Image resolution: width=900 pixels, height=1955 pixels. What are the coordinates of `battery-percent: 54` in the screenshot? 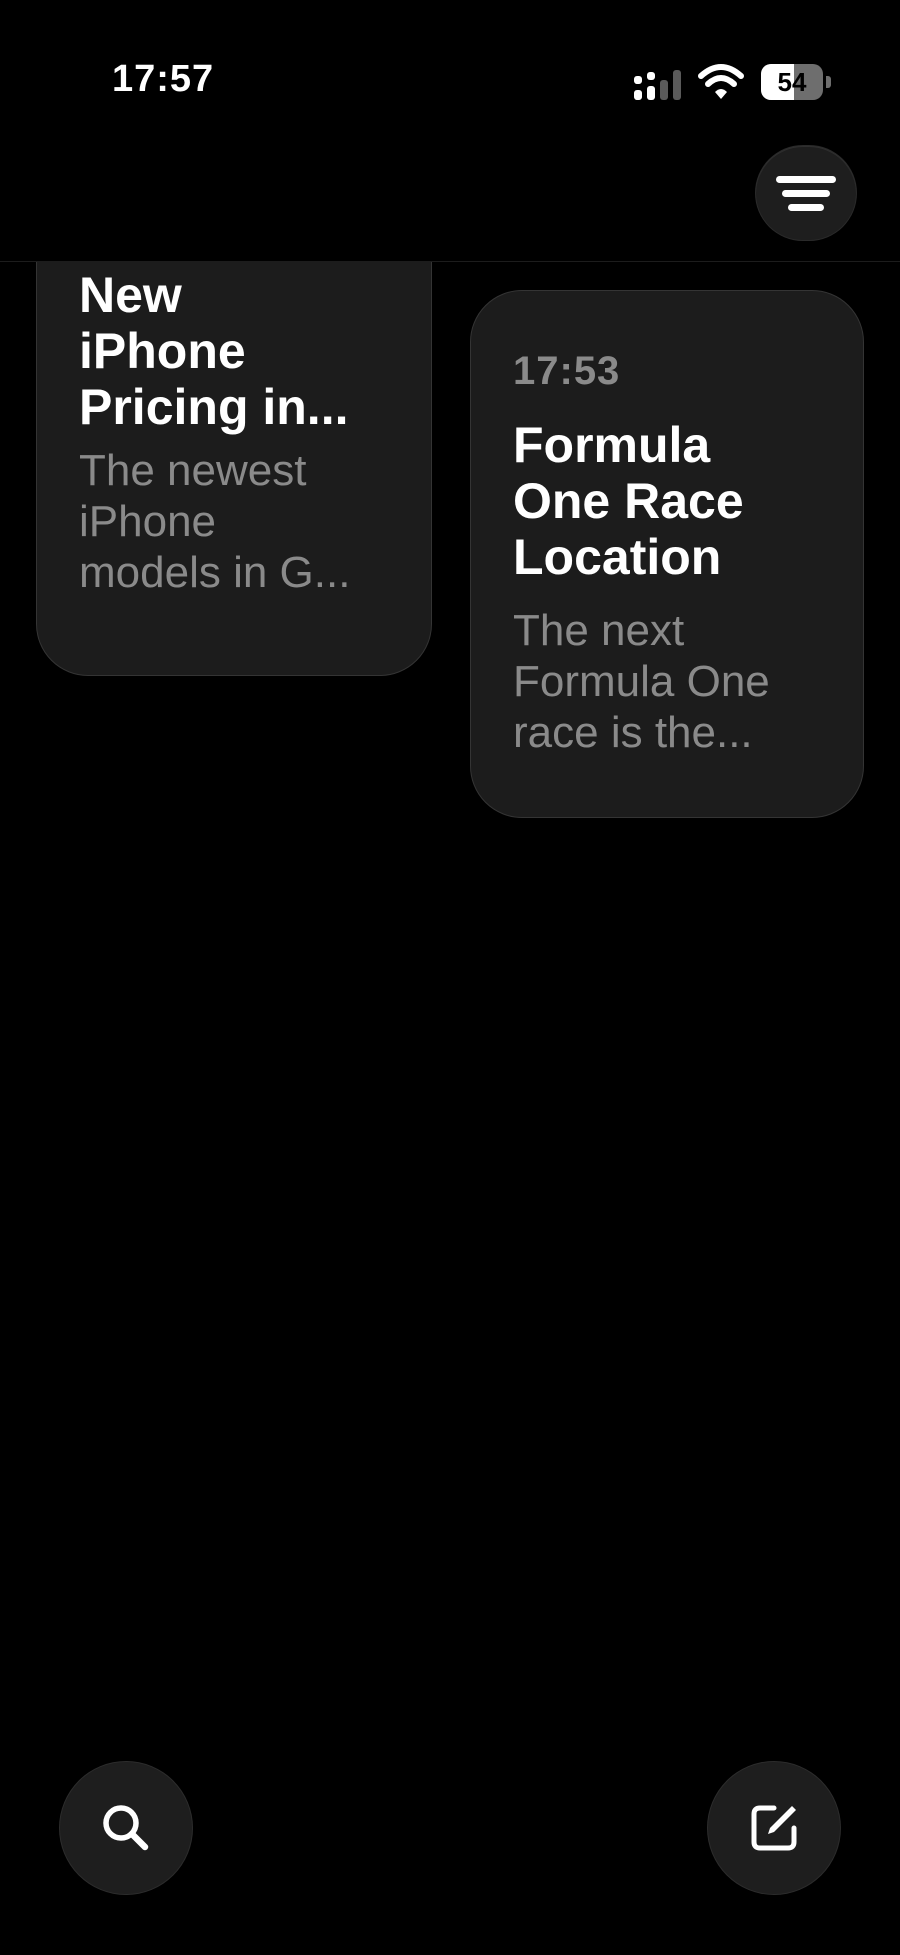 It's located at (792, 82).